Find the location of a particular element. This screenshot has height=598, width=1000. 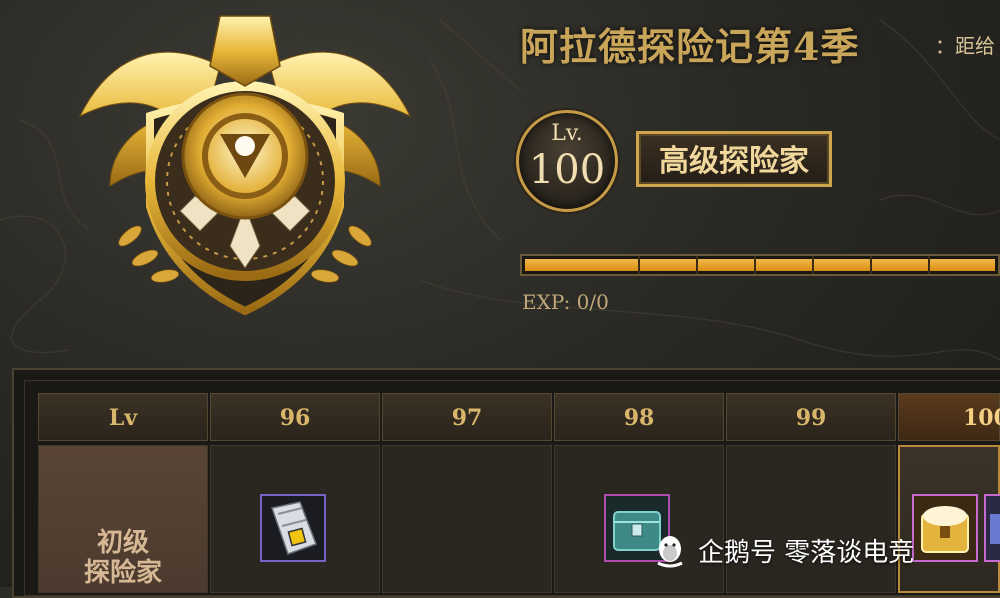

column-header-lv: Lv is located at coordinates (123, 417).